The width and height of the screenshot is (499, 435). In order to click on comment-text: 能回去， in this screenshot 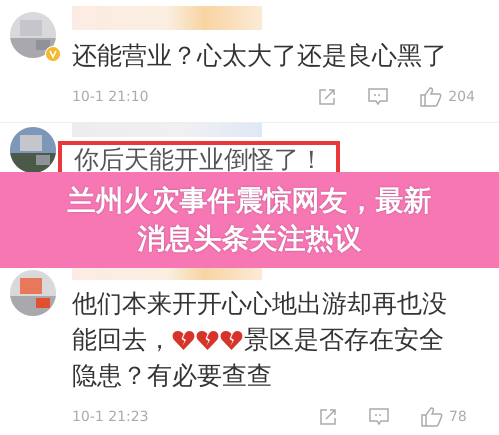, I will do `click(122, 340)`.